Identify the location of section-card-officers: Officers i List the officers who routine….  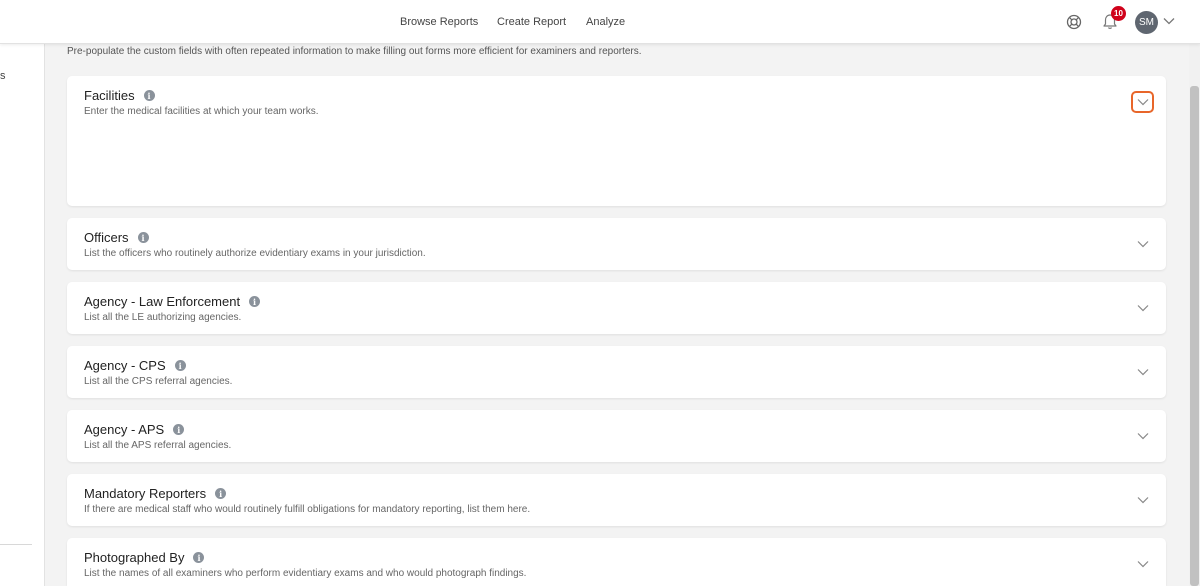
(616, 244).